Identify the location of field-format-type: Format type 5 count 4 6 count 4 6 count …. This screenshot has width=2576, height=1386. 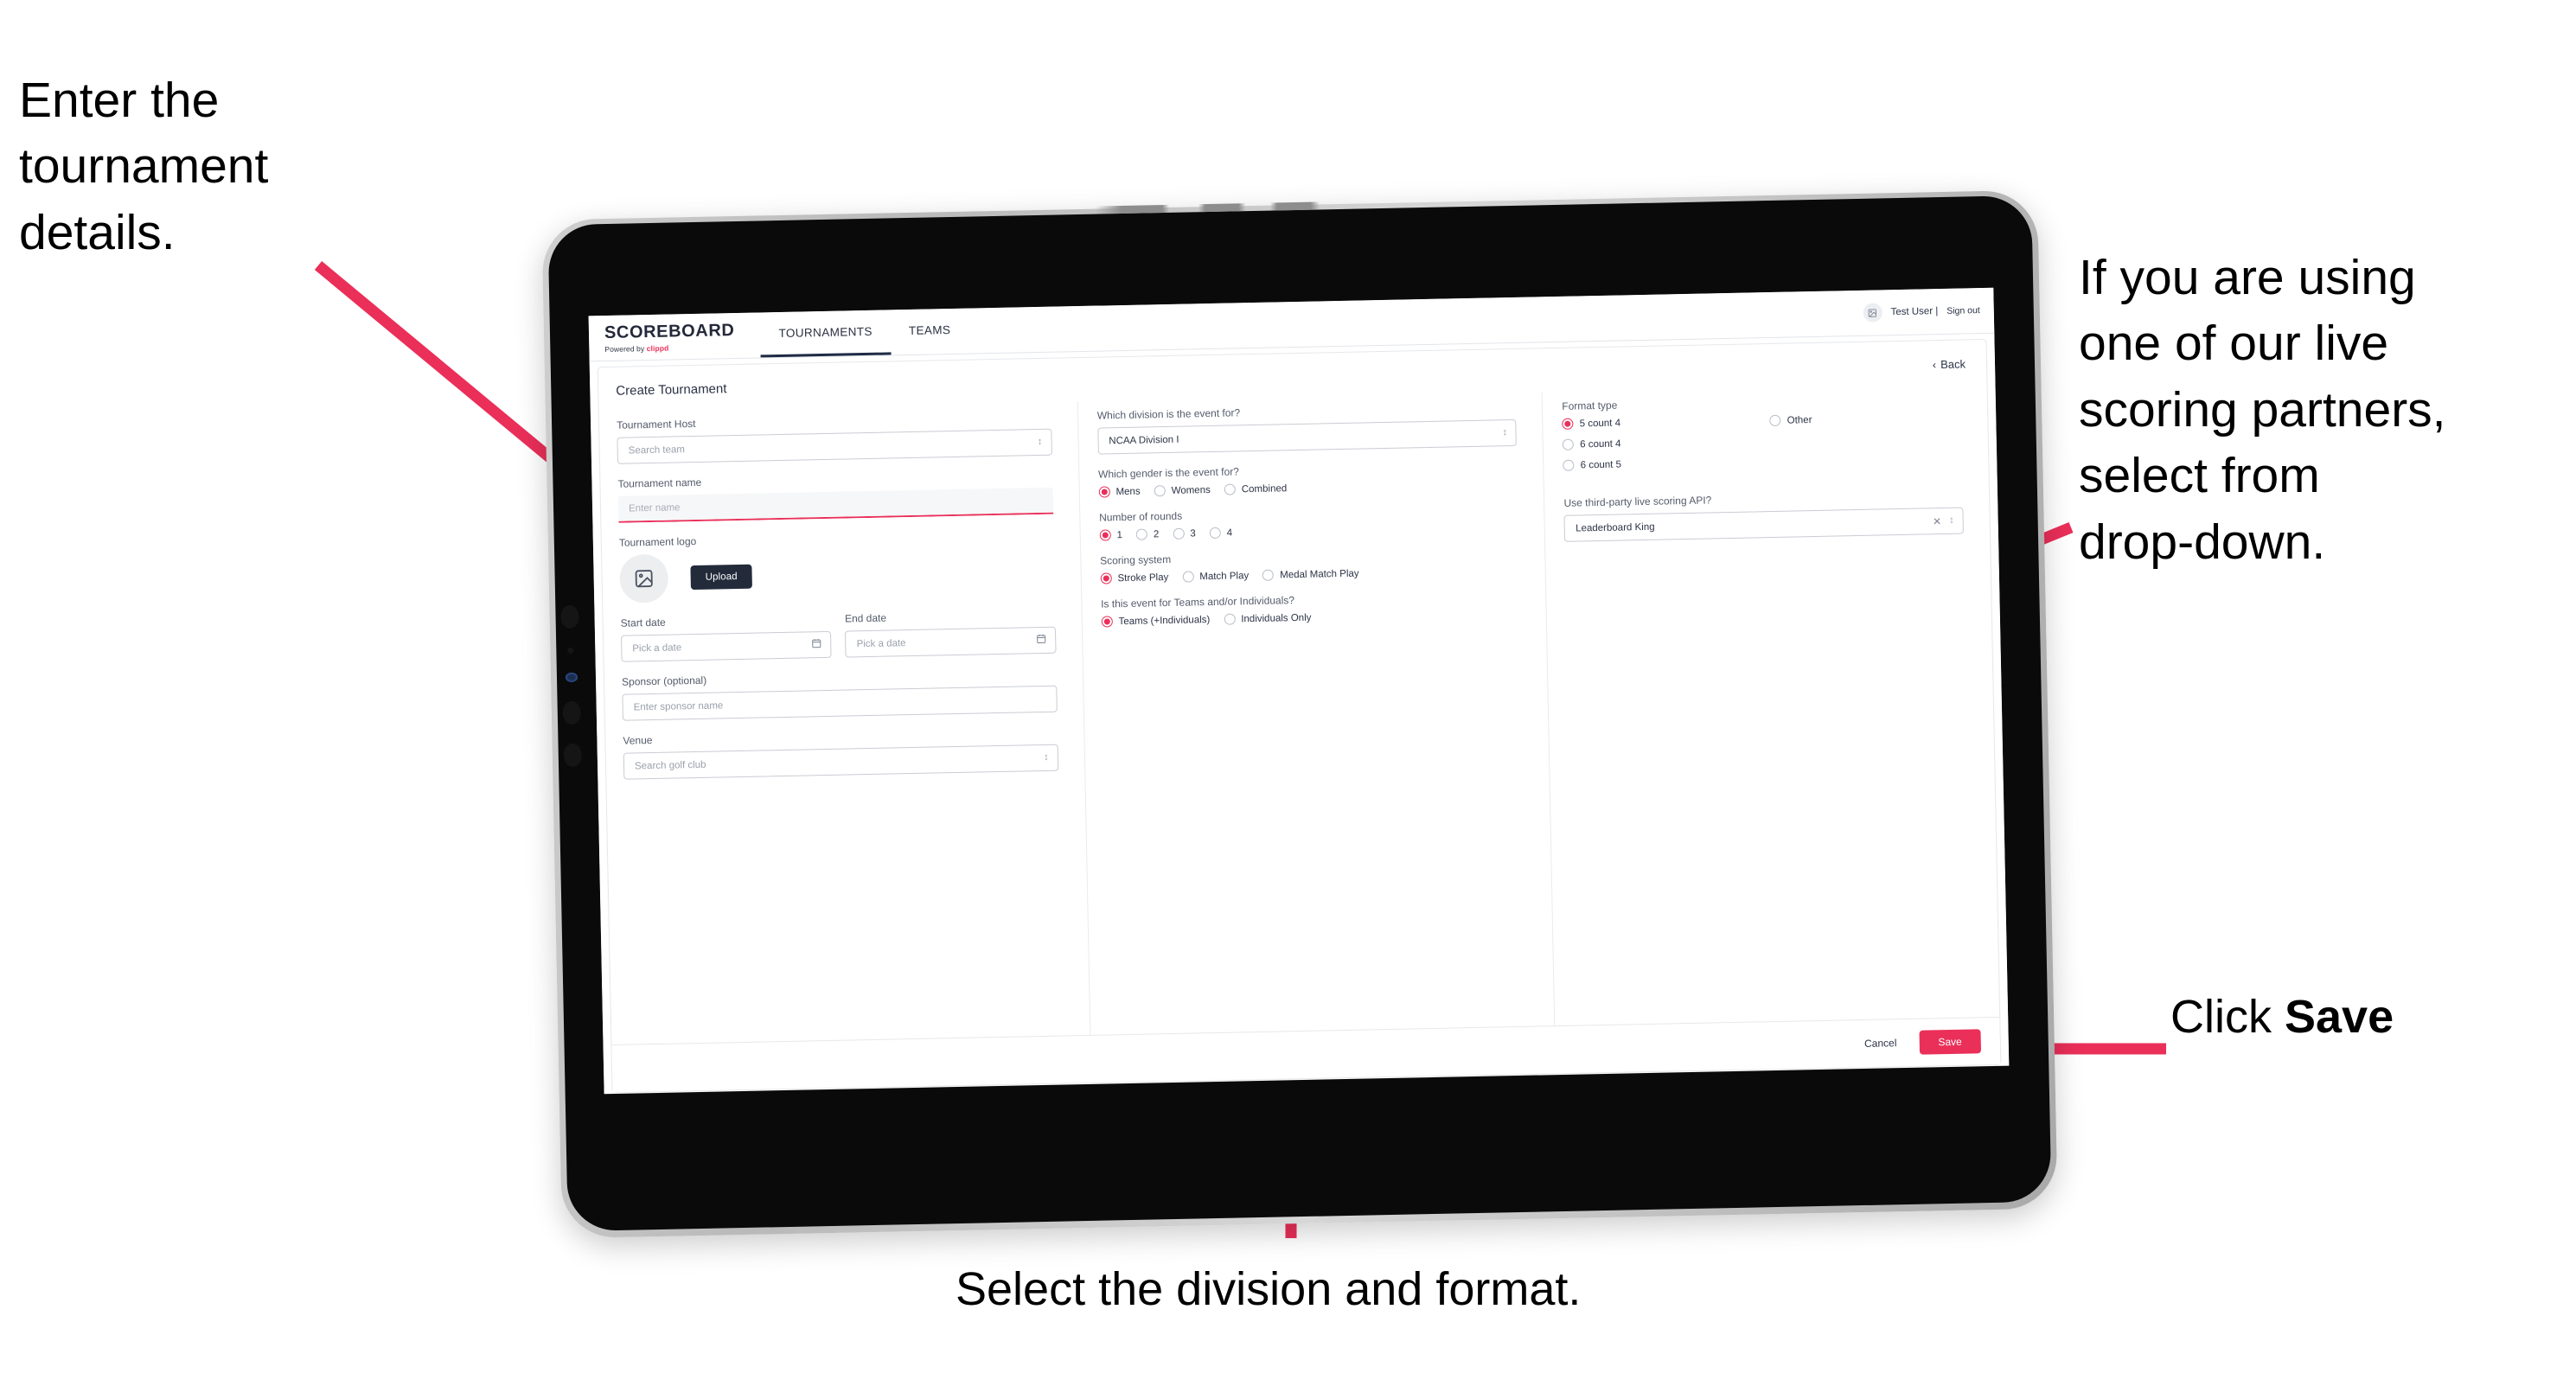
(1762, 432).